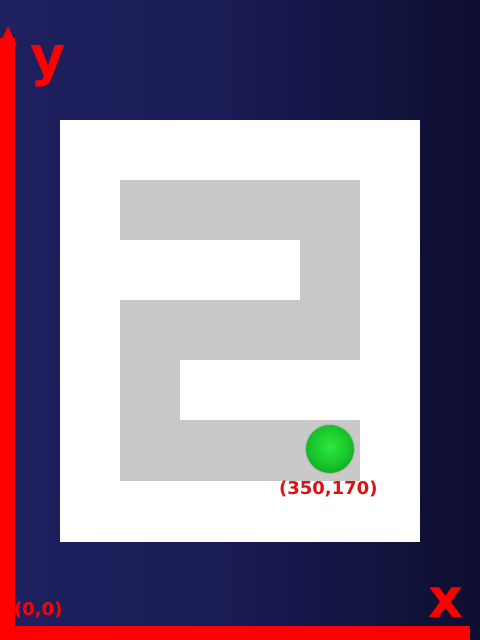 This screenshot has width=480, height=640. What do you see at coordinates (38, 609) in the screenshot?
I see `origin-label: (0,0)` at bounding box center [38, 609].